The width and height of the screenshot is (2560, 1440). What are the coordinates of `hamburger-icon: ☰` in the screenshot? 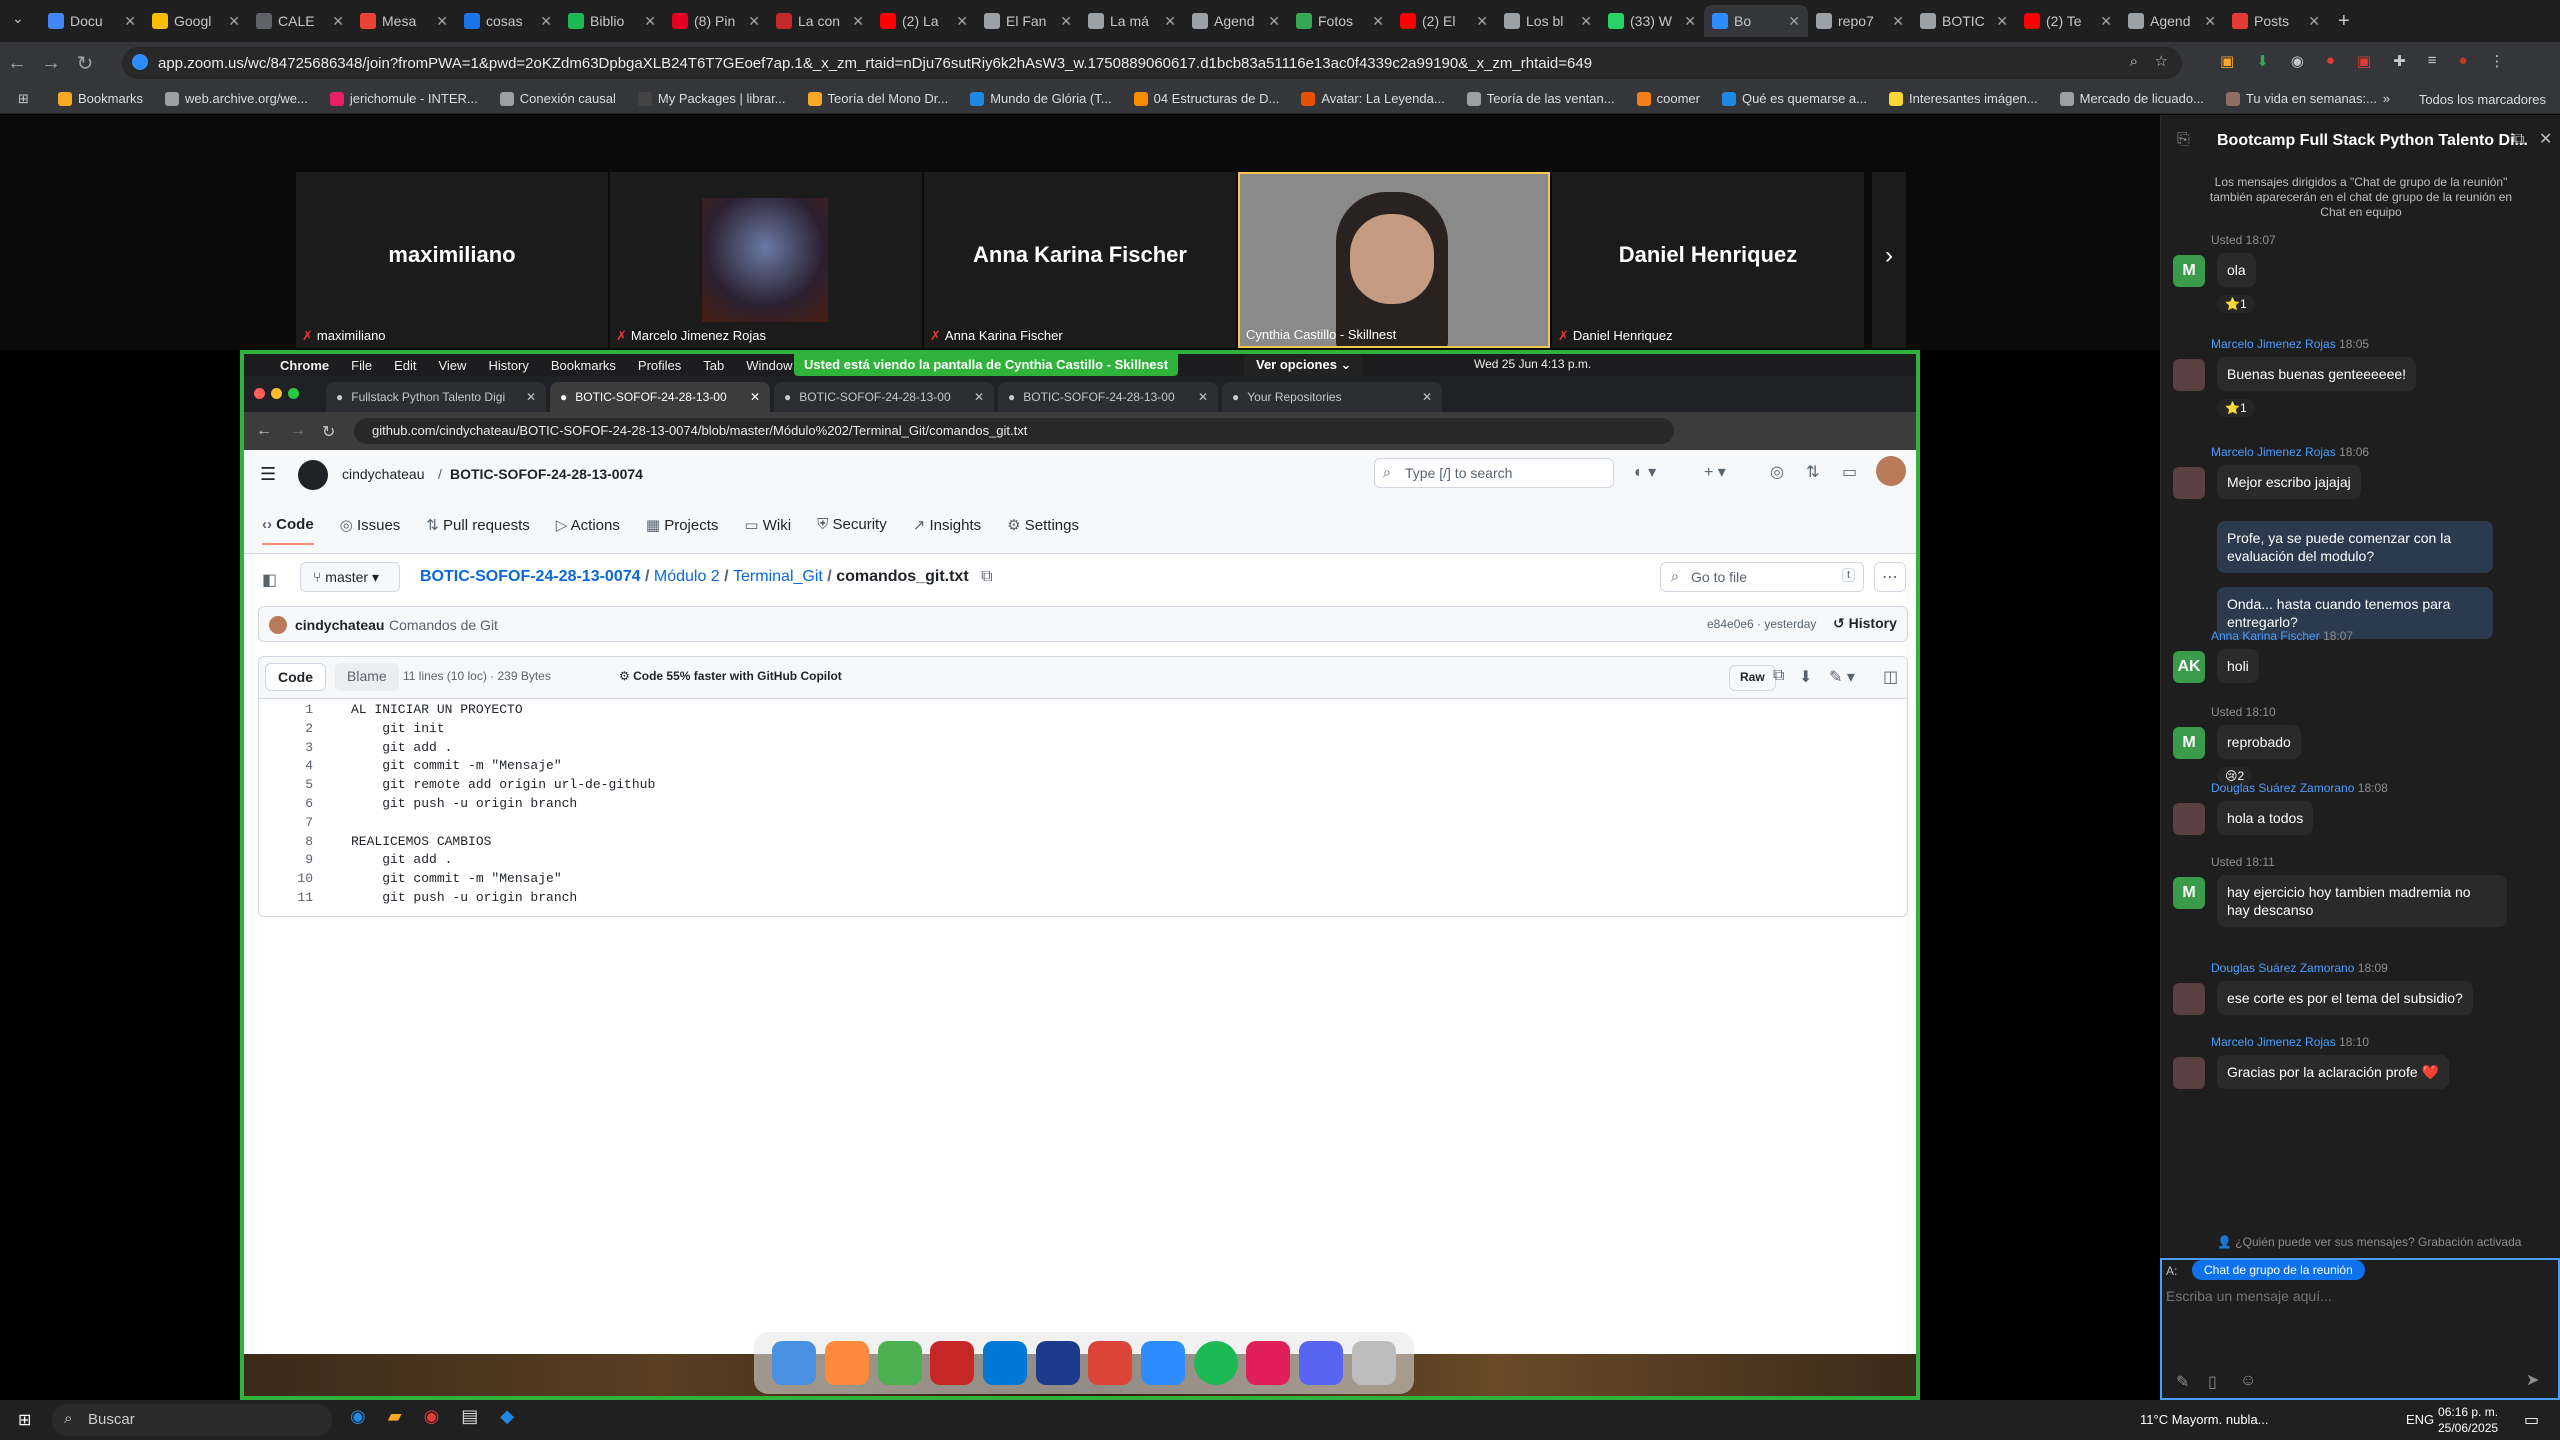 It's located at (268, 474).